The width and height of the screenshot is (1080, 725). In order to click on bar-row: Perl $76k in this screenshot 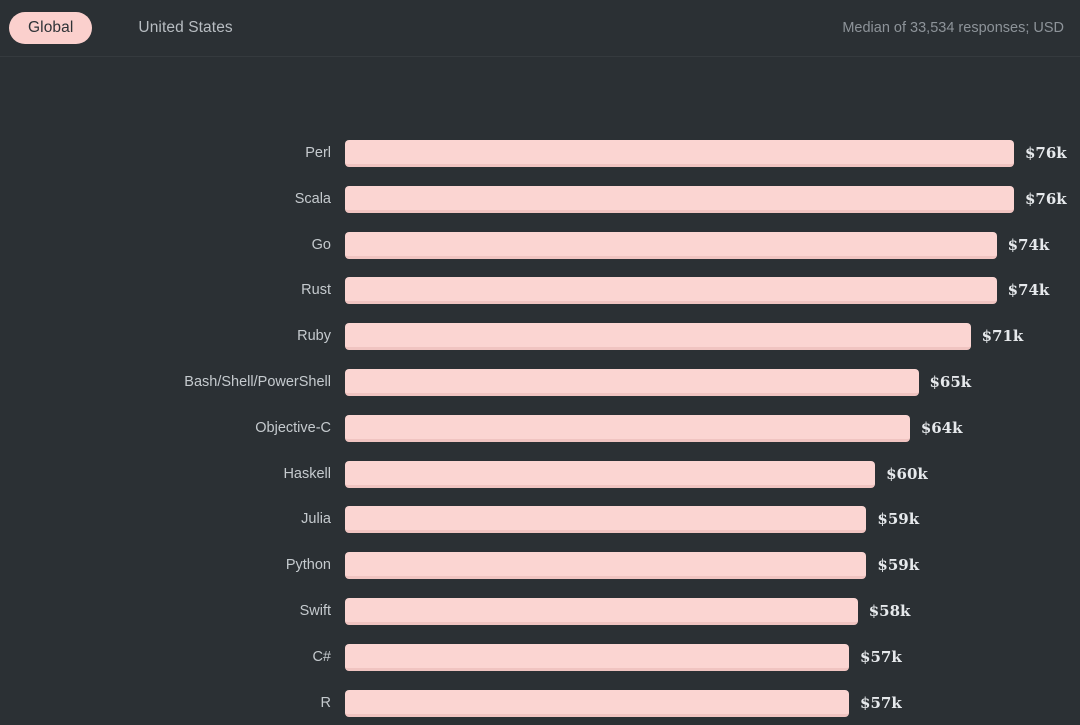, I will do `click(540, 153)`.